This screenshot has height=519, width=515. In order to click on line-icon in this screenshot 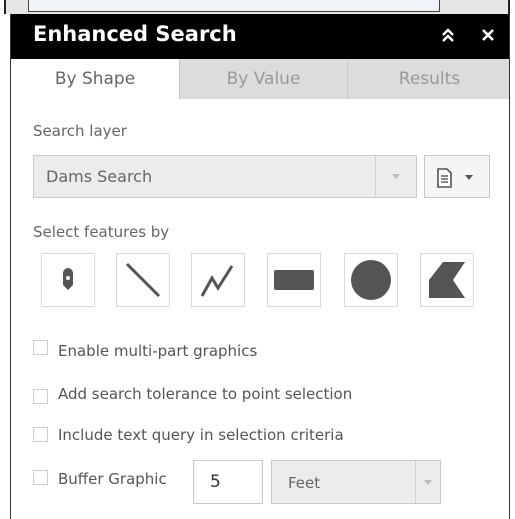, I will do `click(143, 280)`.